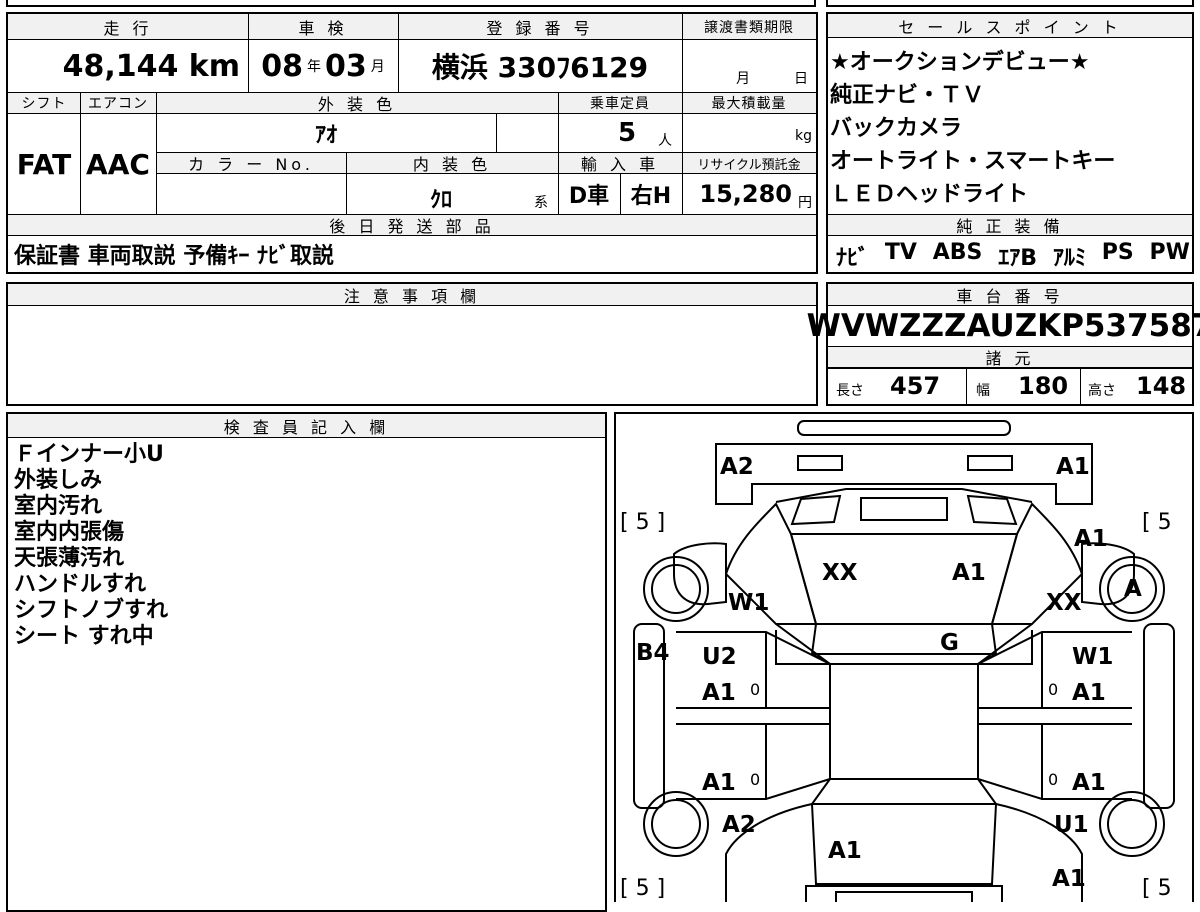 The width and height of the screenshot is (1200, 912). Describe the element at coordinates (1091, 539) in the screenshot. I see `mark-right-fender: A1` at that location.